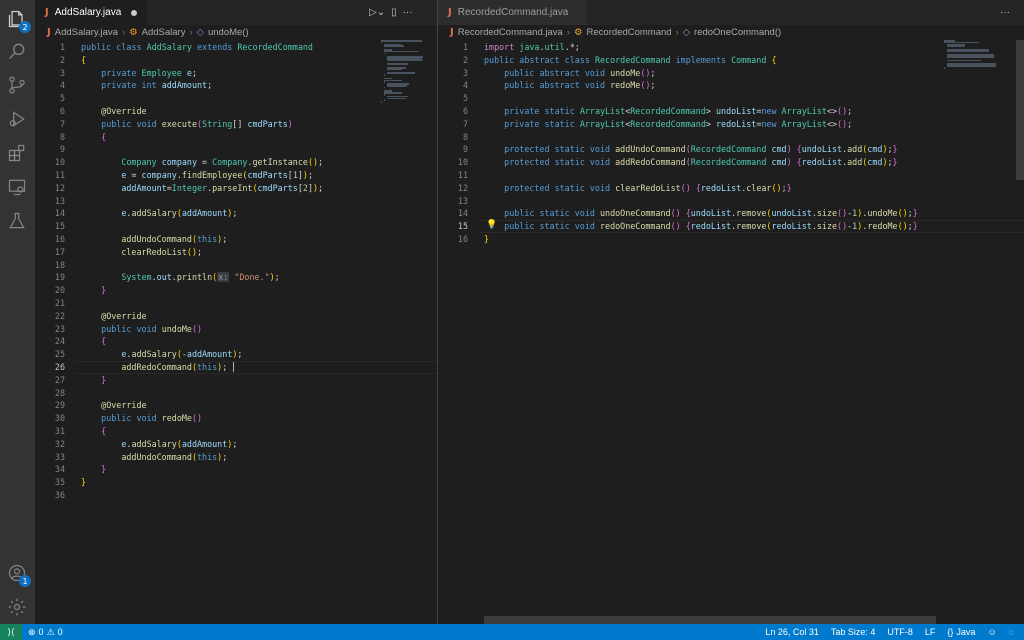  I want to click on remote-indicator-icon: ⟩⟨, so click(11, 632).